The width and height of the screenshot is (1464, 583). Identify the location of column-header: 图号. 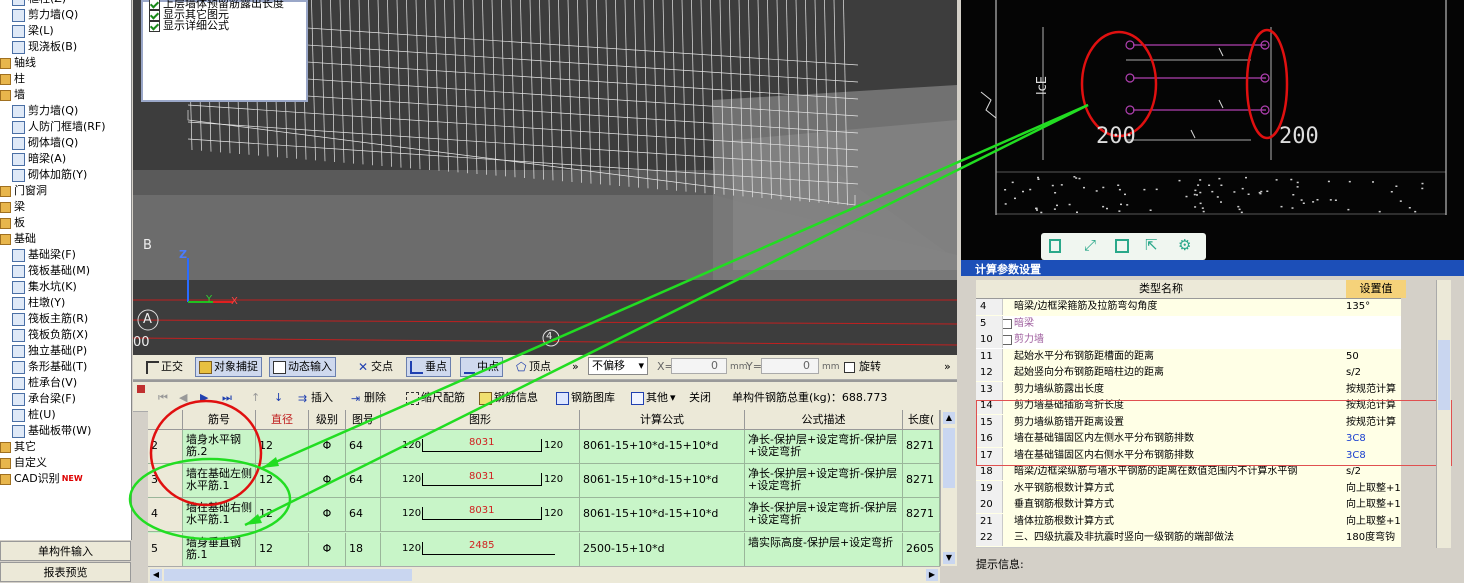
(363, 420).